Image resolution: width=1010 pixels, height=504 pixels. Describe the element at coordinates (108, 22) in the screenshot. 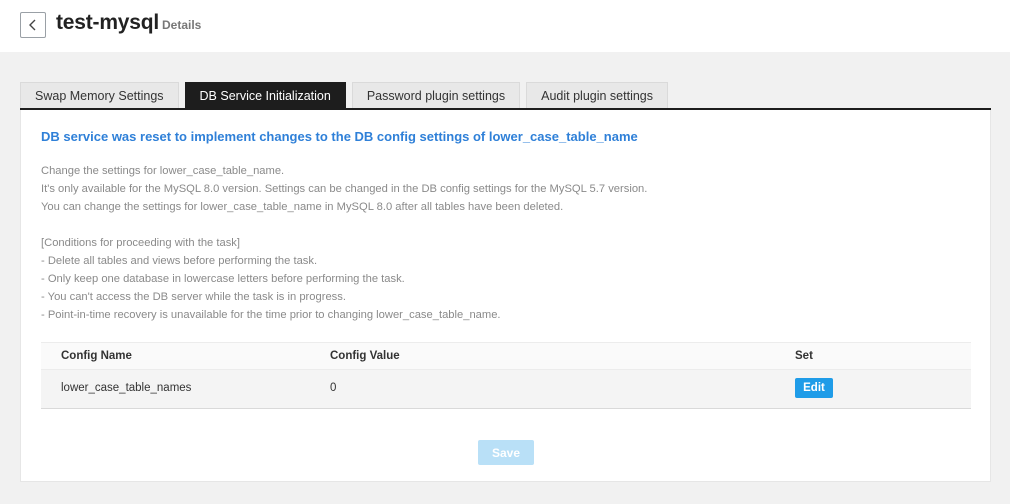

I see `page-title: test-mysql` at that location.